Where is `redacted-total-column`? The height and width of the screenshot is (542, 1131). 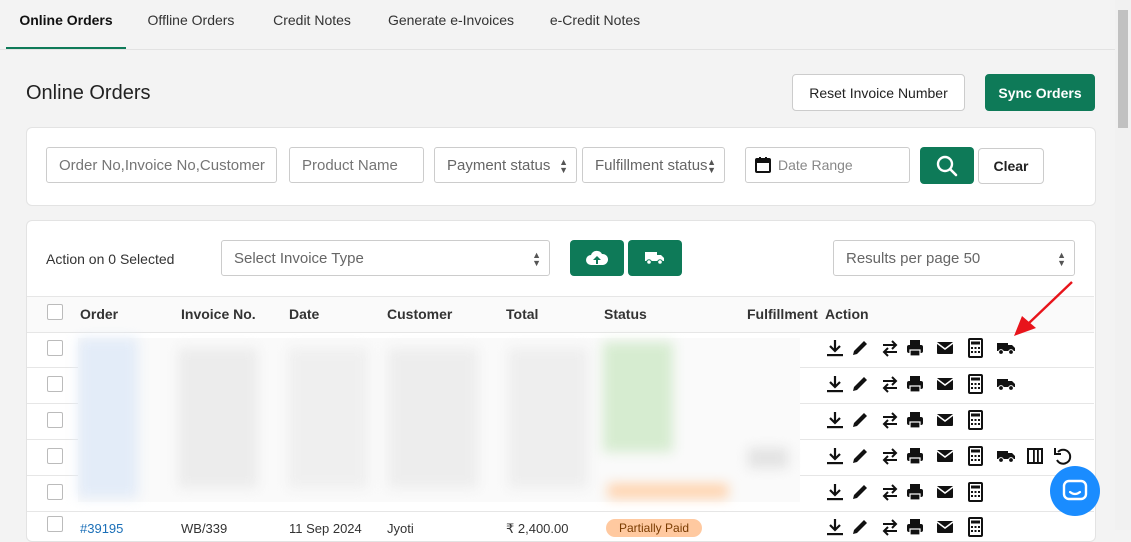 redacted-total-column is located at coordinates (548, 418).